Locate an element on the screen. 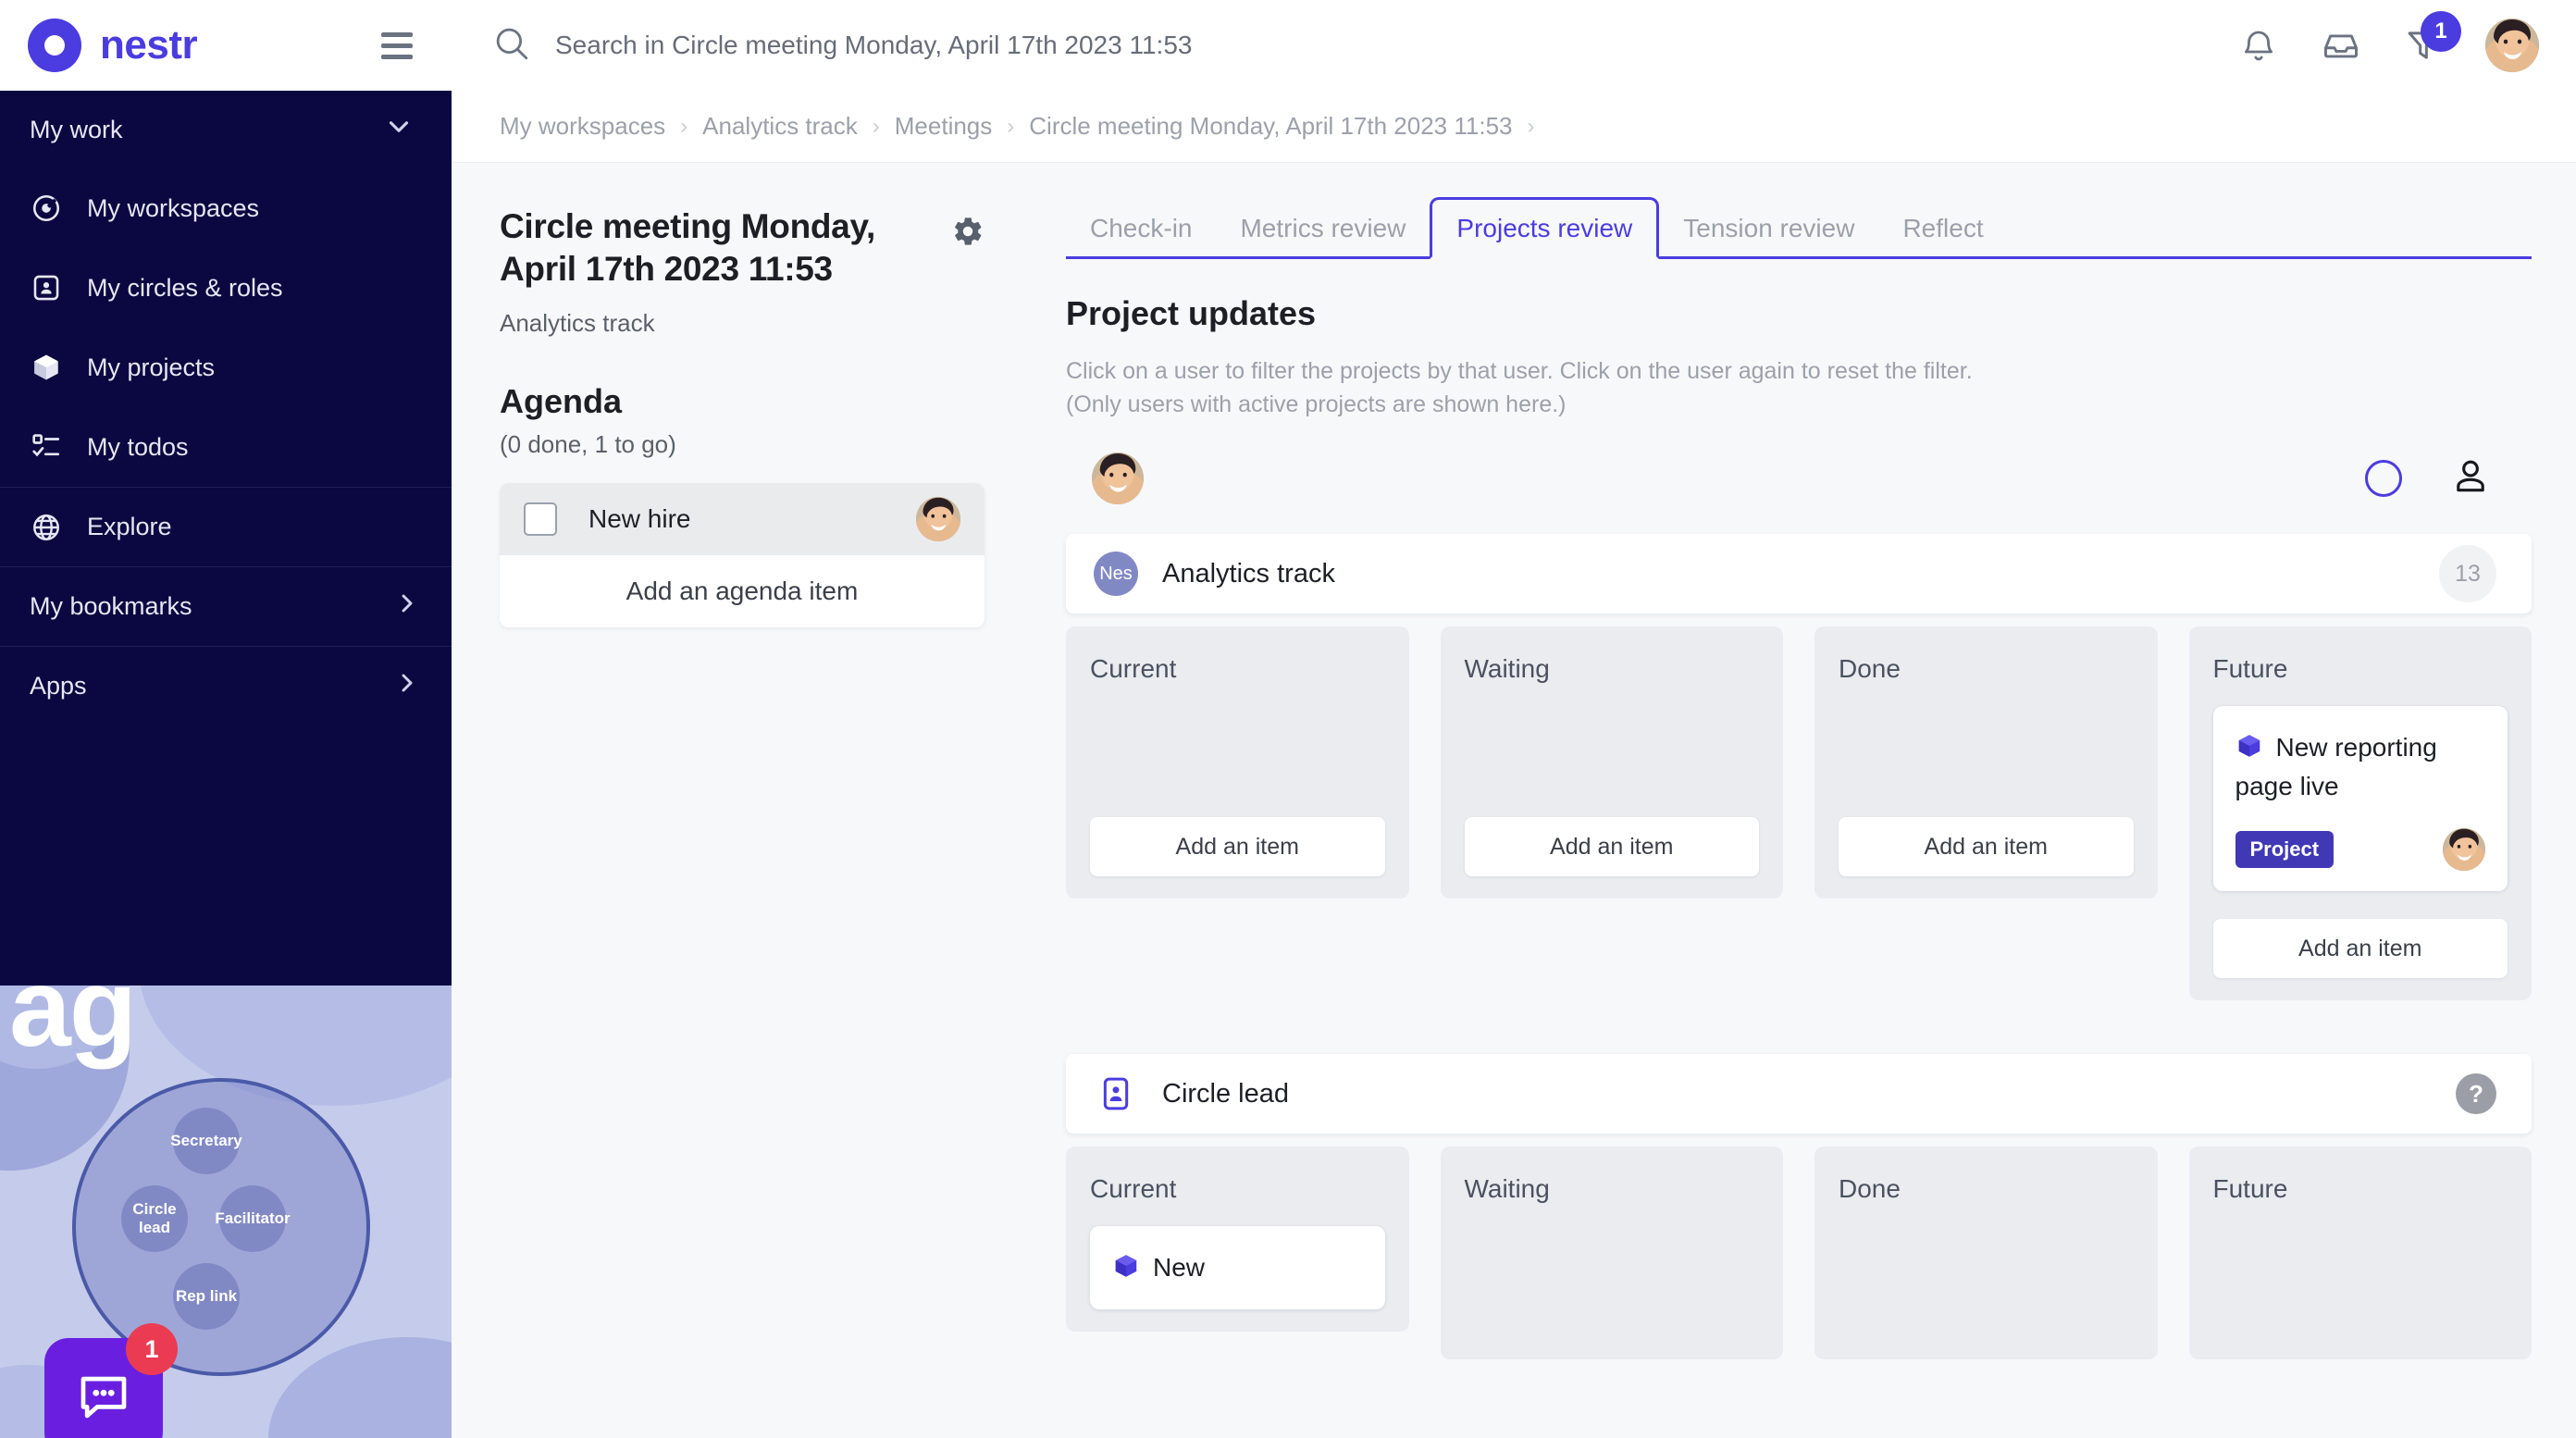  list-item: New hire is located at coordinates (743, 518).